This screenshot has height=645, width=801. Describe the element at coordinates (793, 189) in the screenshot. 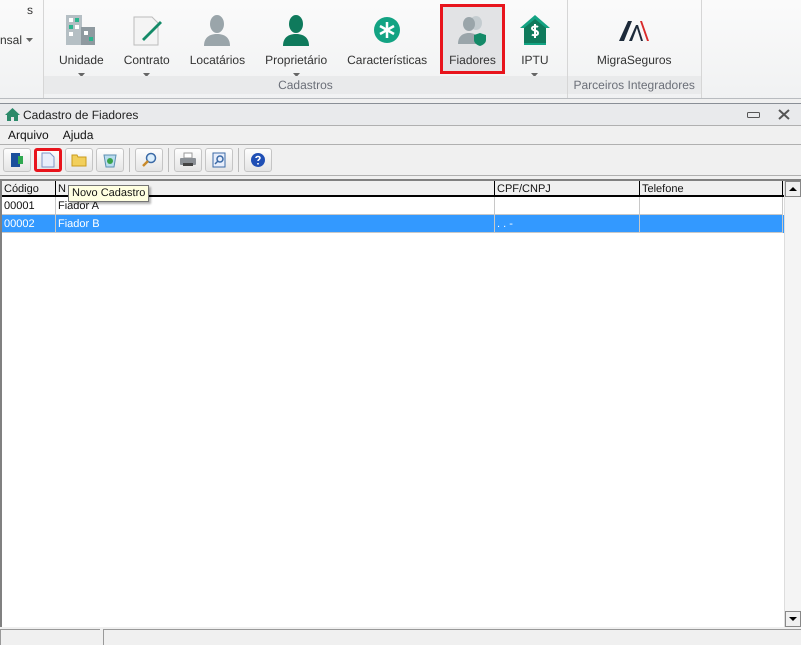

I see `up-arrow-icon` at that location.